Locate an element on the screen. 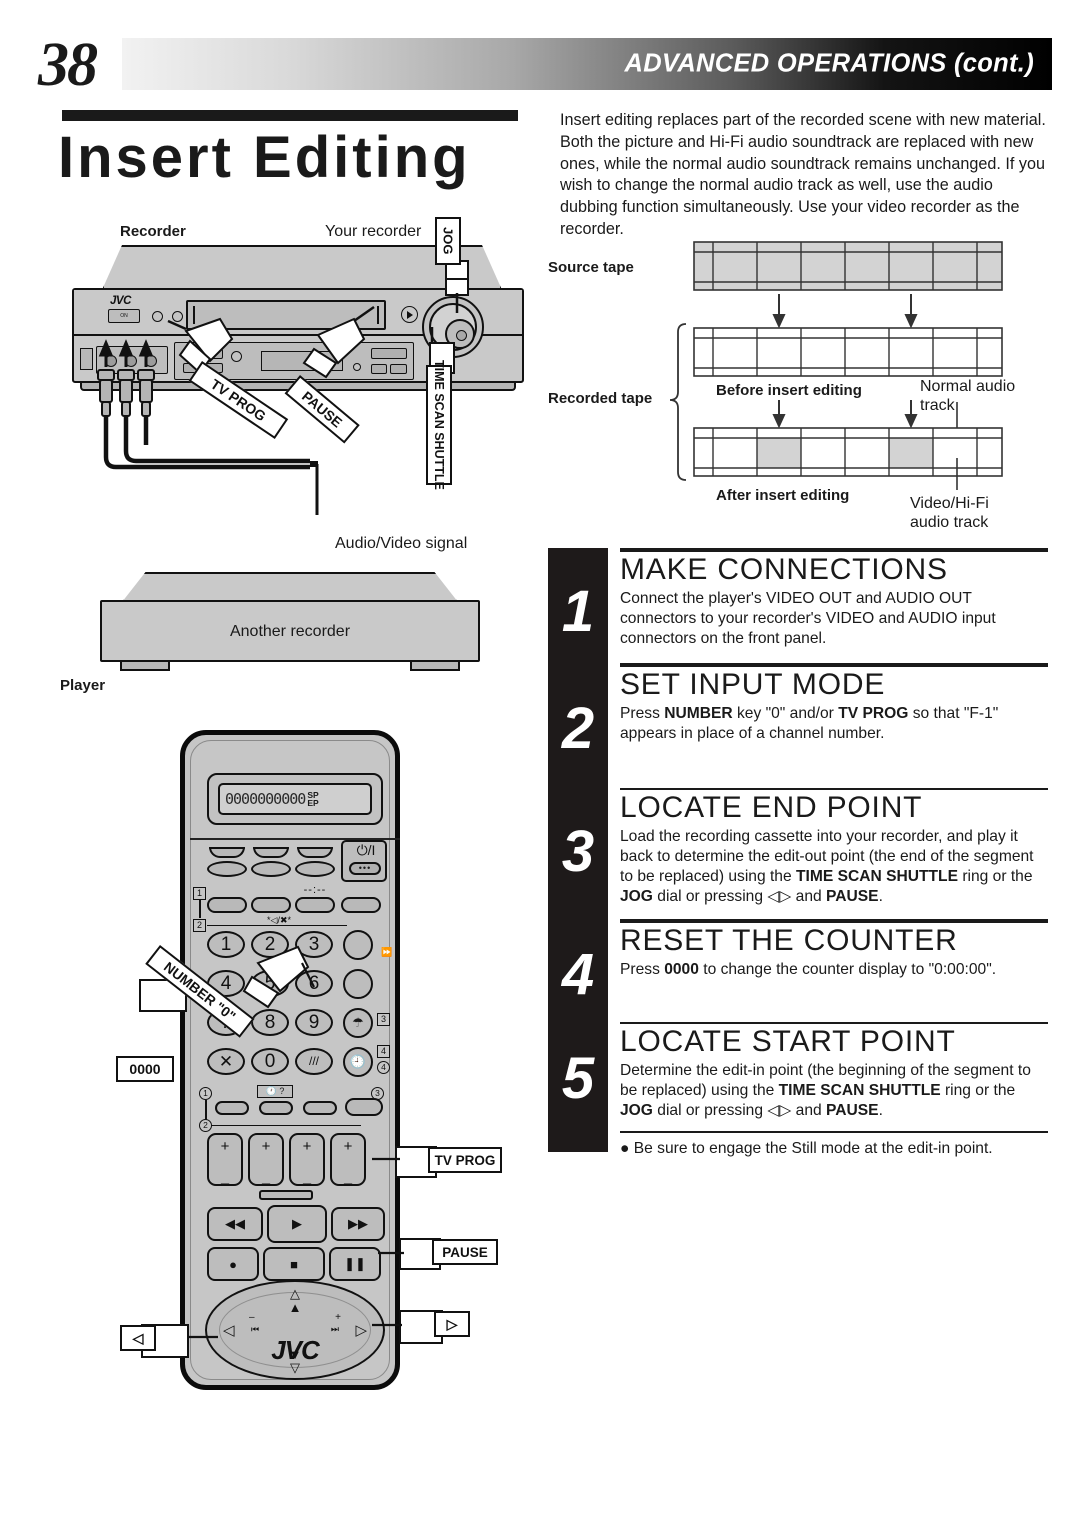 The image size is (1080, 1526). step-3-heading: LOCATE END POINT is located at coordinates (771, 808).